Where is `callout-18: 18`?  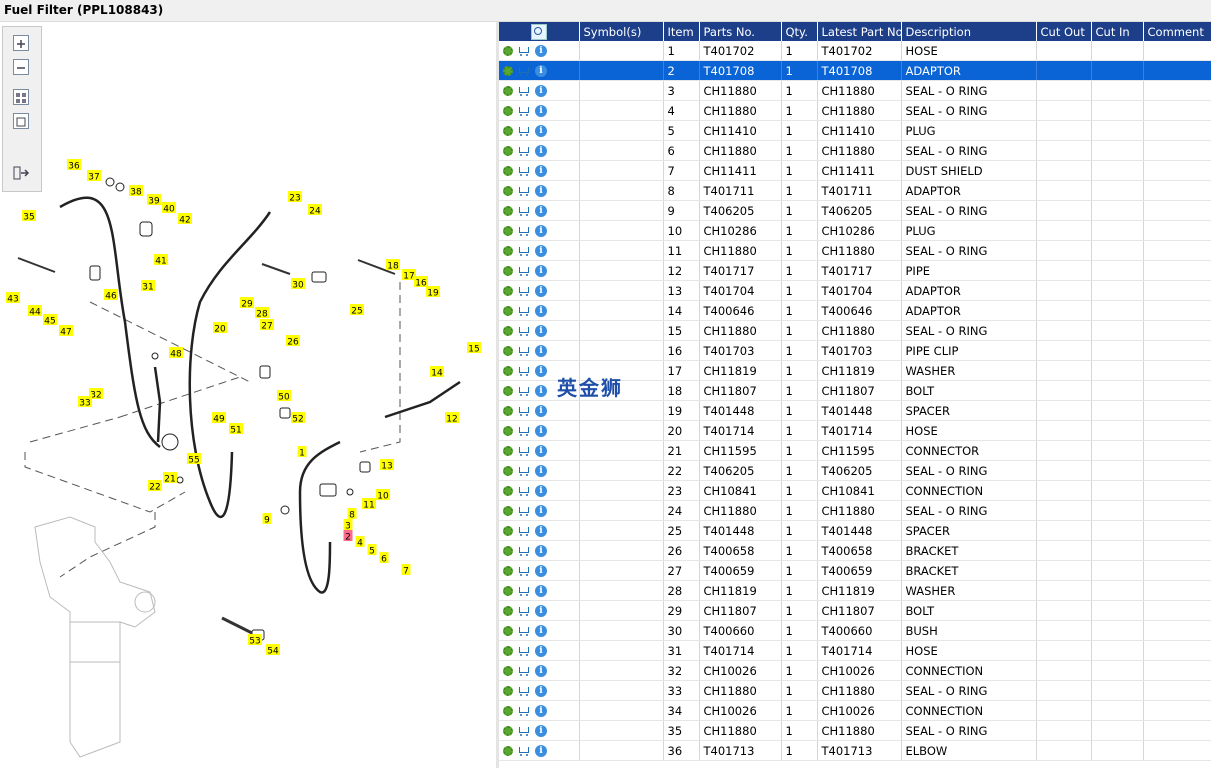 callout-18: 18 is located at coordinates (393, 265).